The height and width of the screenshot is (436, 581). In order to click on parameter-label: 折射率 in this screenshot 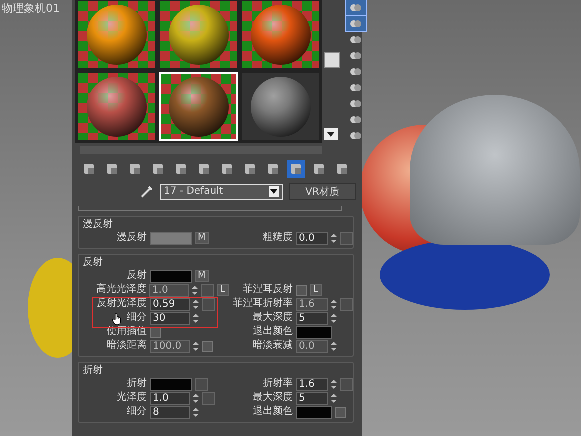, I will do `click(278, 384)`.